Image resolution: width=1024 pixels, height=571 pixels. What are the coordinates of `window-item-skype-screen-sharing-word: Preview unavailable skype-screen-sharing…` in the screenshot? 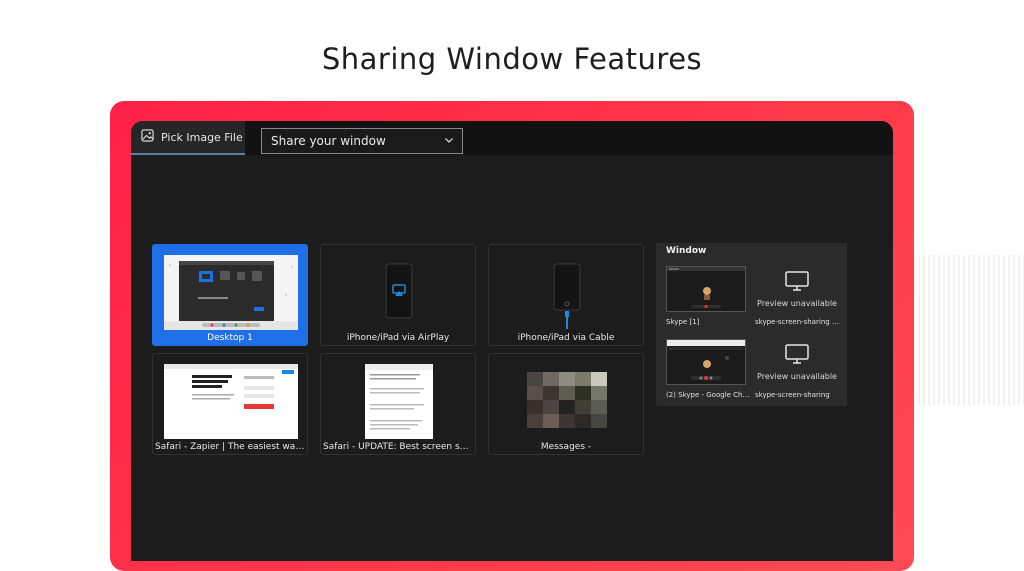 It's located at (797, 296).